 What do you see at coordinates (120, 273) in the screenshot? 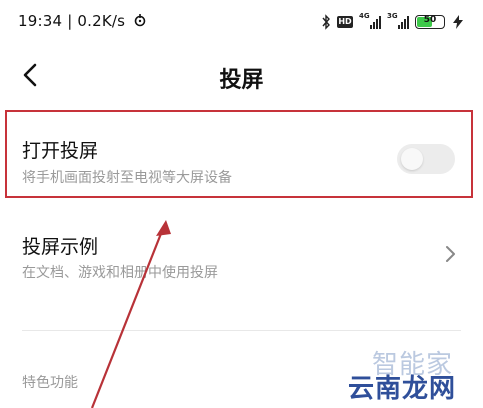
I see `cast-example-subtitle: 在文档、游戏和相册中使用投屏` at bounding box center [120, 273].